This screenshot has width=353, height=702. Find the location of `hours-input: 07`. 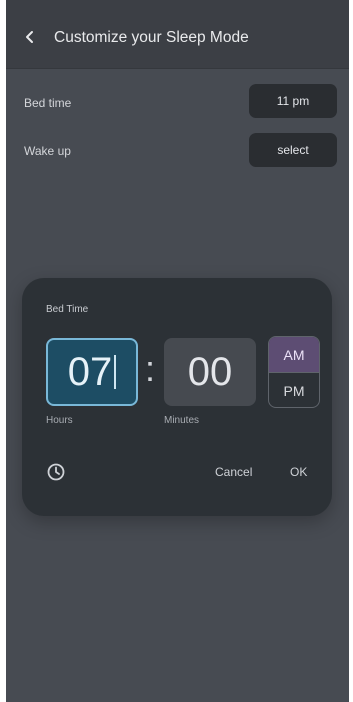

hours-input: 07 is located at coordinates (92, 372).